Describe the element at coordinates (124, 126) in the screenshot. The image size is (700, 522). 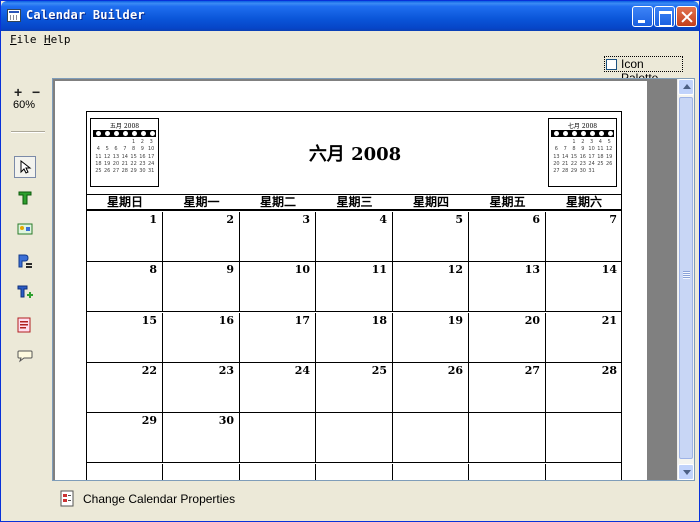
I see `prev-mini-title: 五月 2008` at that location.